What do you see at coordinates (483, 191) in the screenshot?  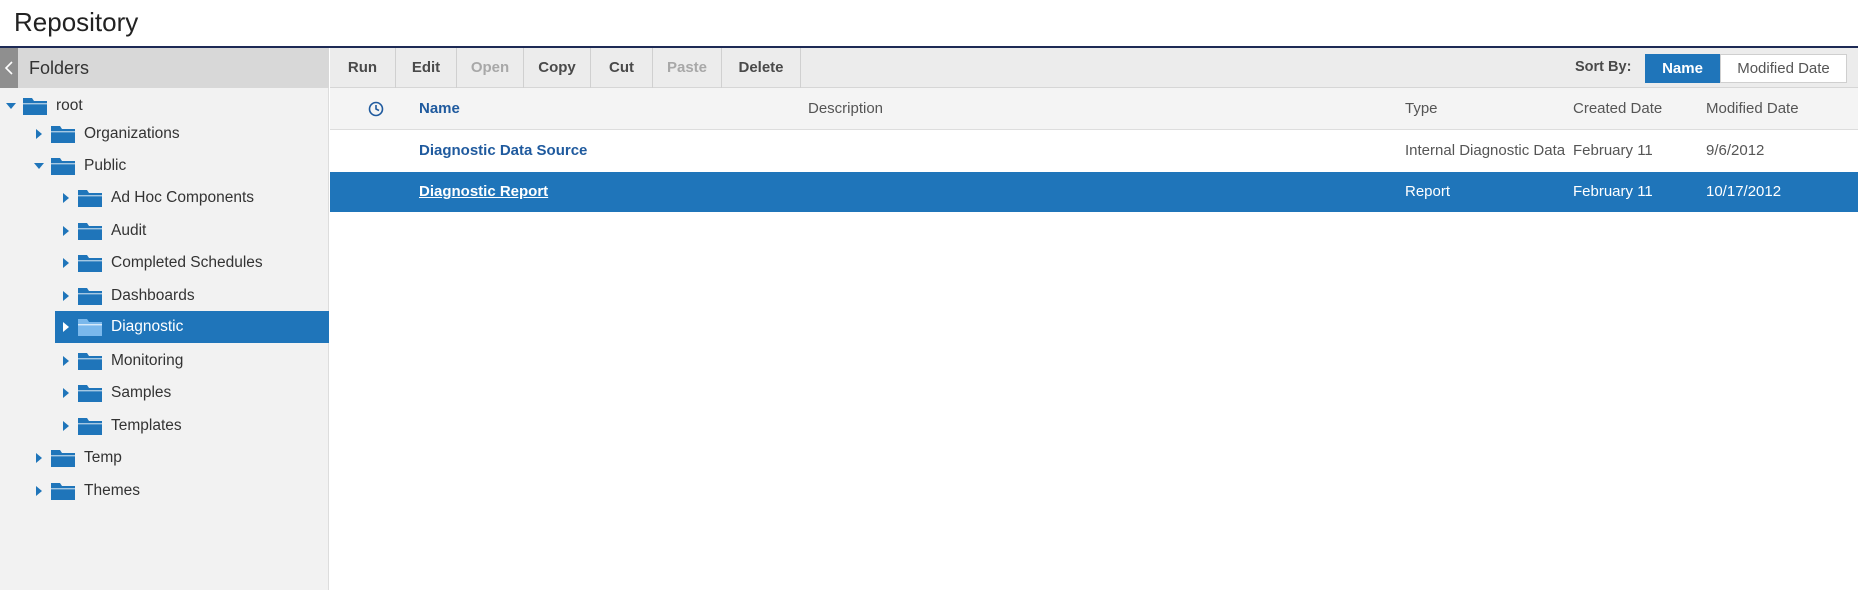 I see `row-name-link: Diagnostic Report` at bounding box center [483, 191].